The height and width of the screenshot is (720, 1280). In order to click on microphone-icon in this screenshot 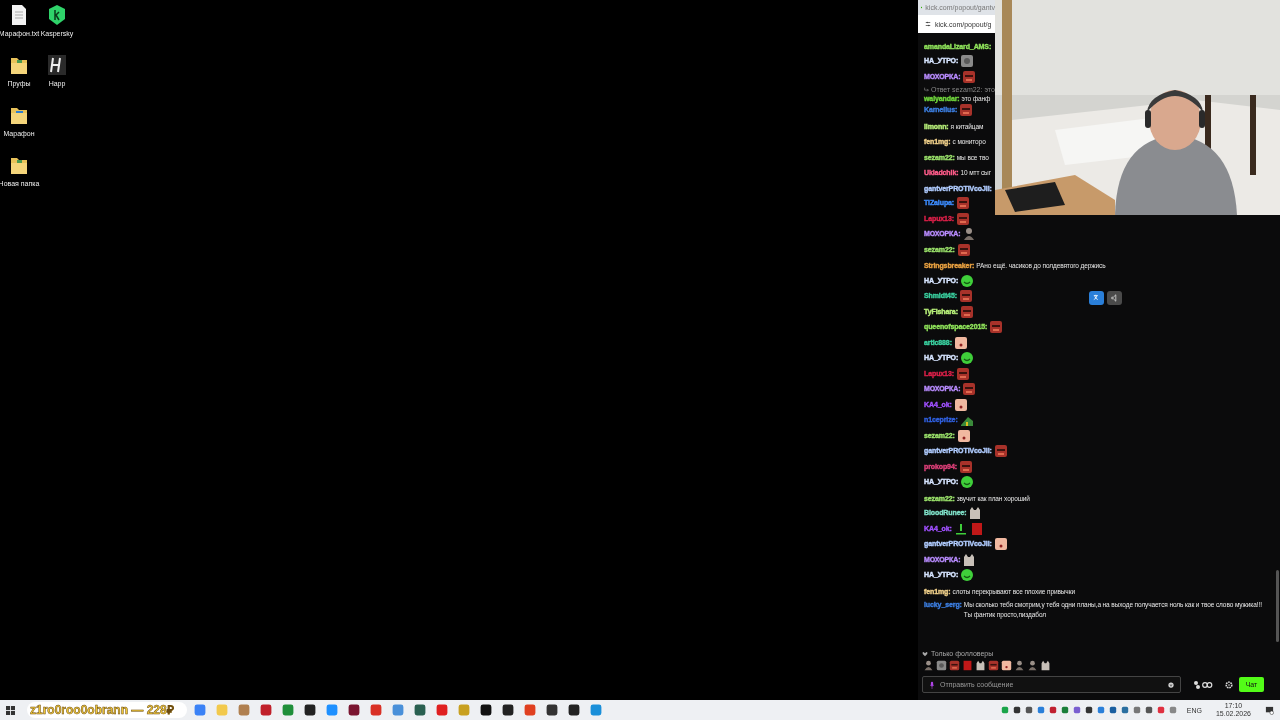, I will do `click(932, 684)`.